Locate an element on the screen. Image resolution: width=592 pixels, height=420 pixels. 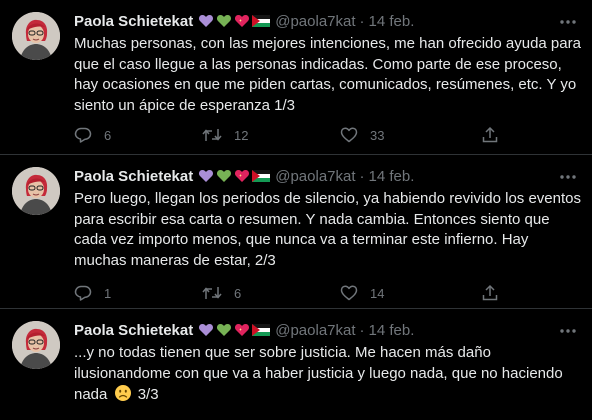
slightly-frowning-face-icon is located at coordinates (122, 393).